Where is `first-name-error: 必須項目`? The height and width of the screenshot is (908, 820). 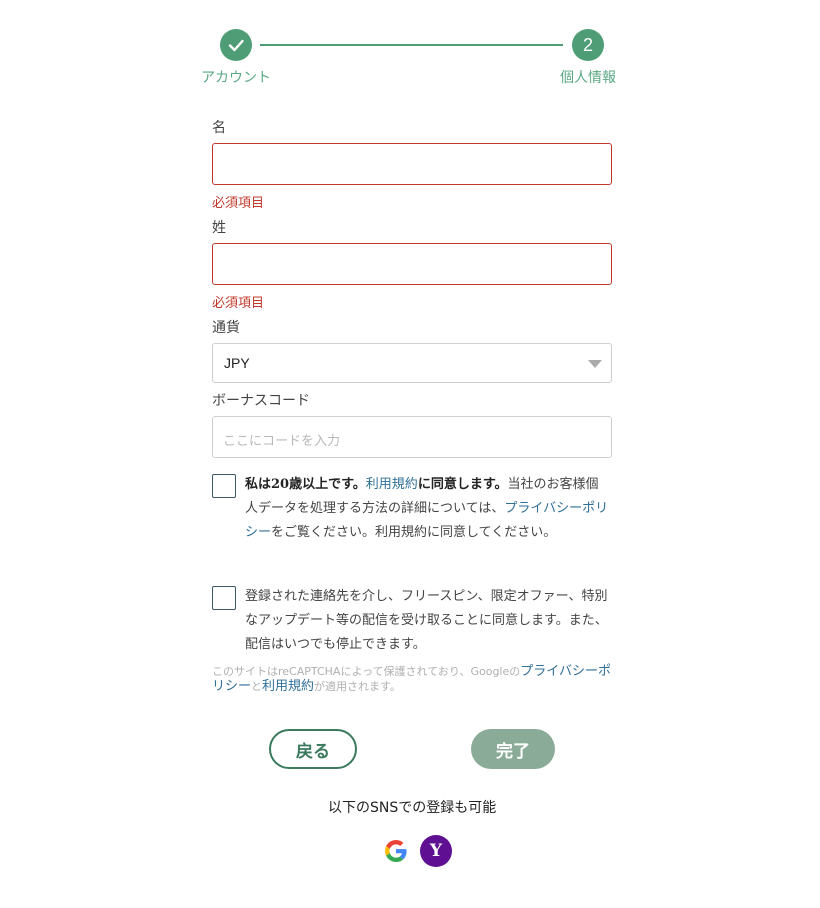 first-name-error: 必須項目 is located at coordinates (238, 203).